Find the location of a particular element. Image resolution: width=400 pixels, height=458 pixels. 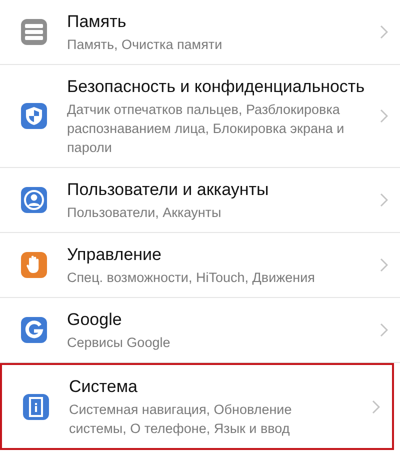

item-subtitle: Пользователи, Аккаунты is located at coordinates (144, 213).